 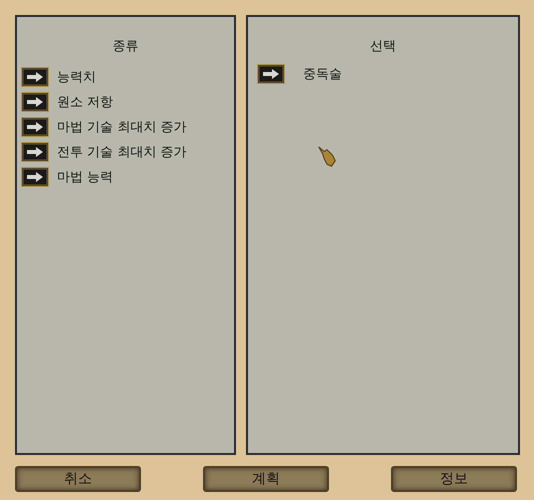 What do you see at coordinates (85, 177) in the screenshot?
I see `category-item: 마법 능력` at bounding box center [85, 177].